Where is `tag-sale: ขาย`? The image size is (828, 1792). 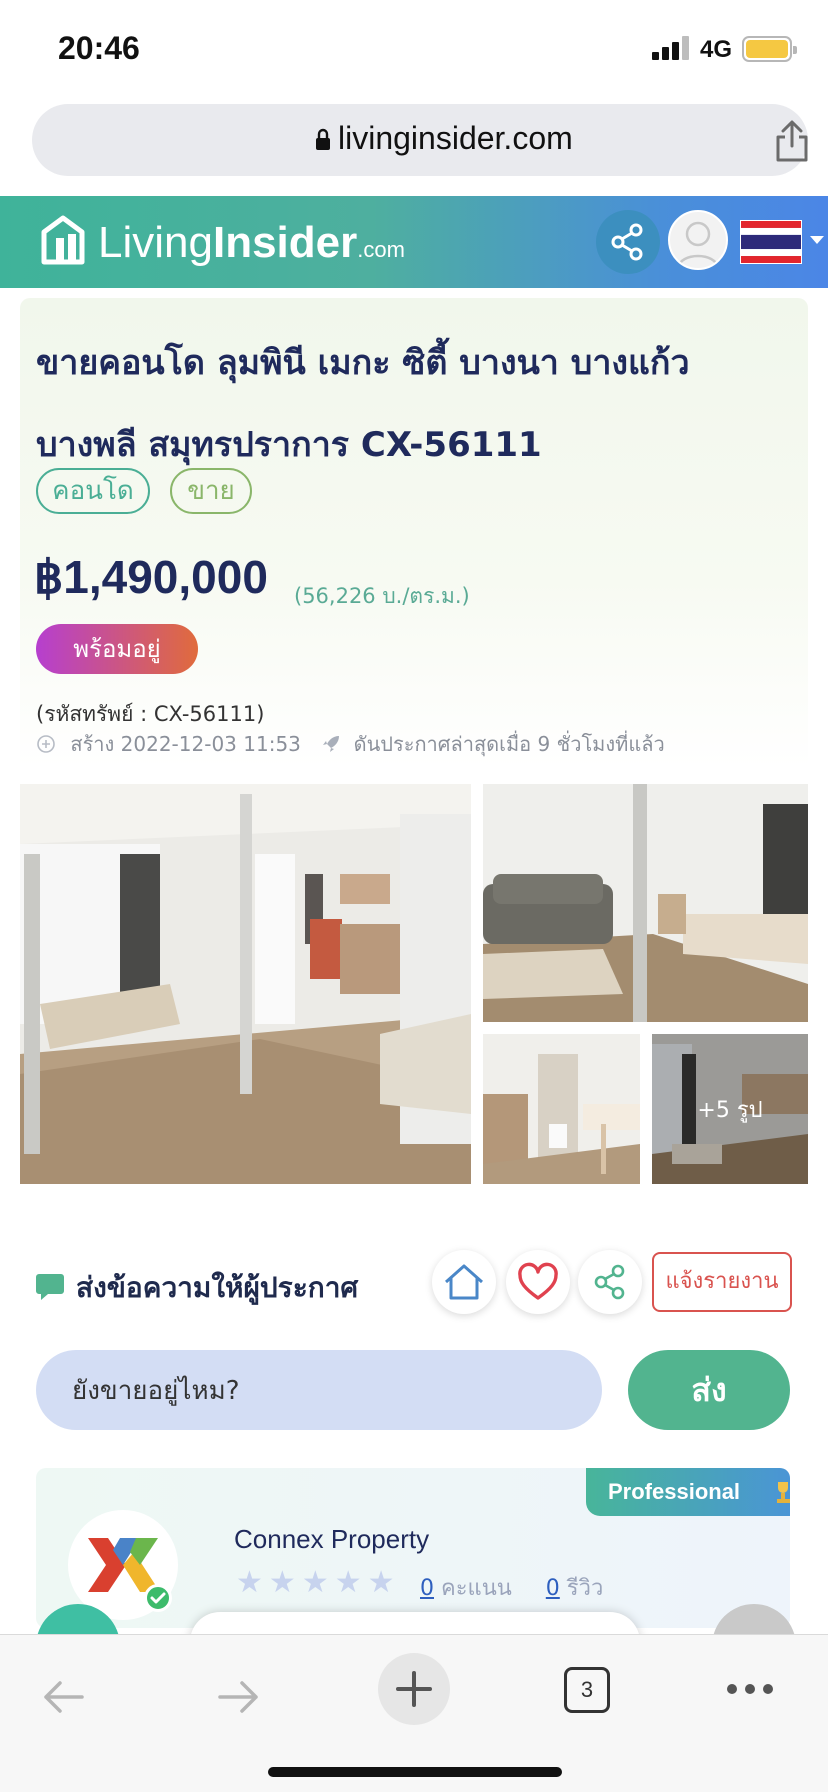 tag-sale: ขาย is located at coordinates (211, 491).